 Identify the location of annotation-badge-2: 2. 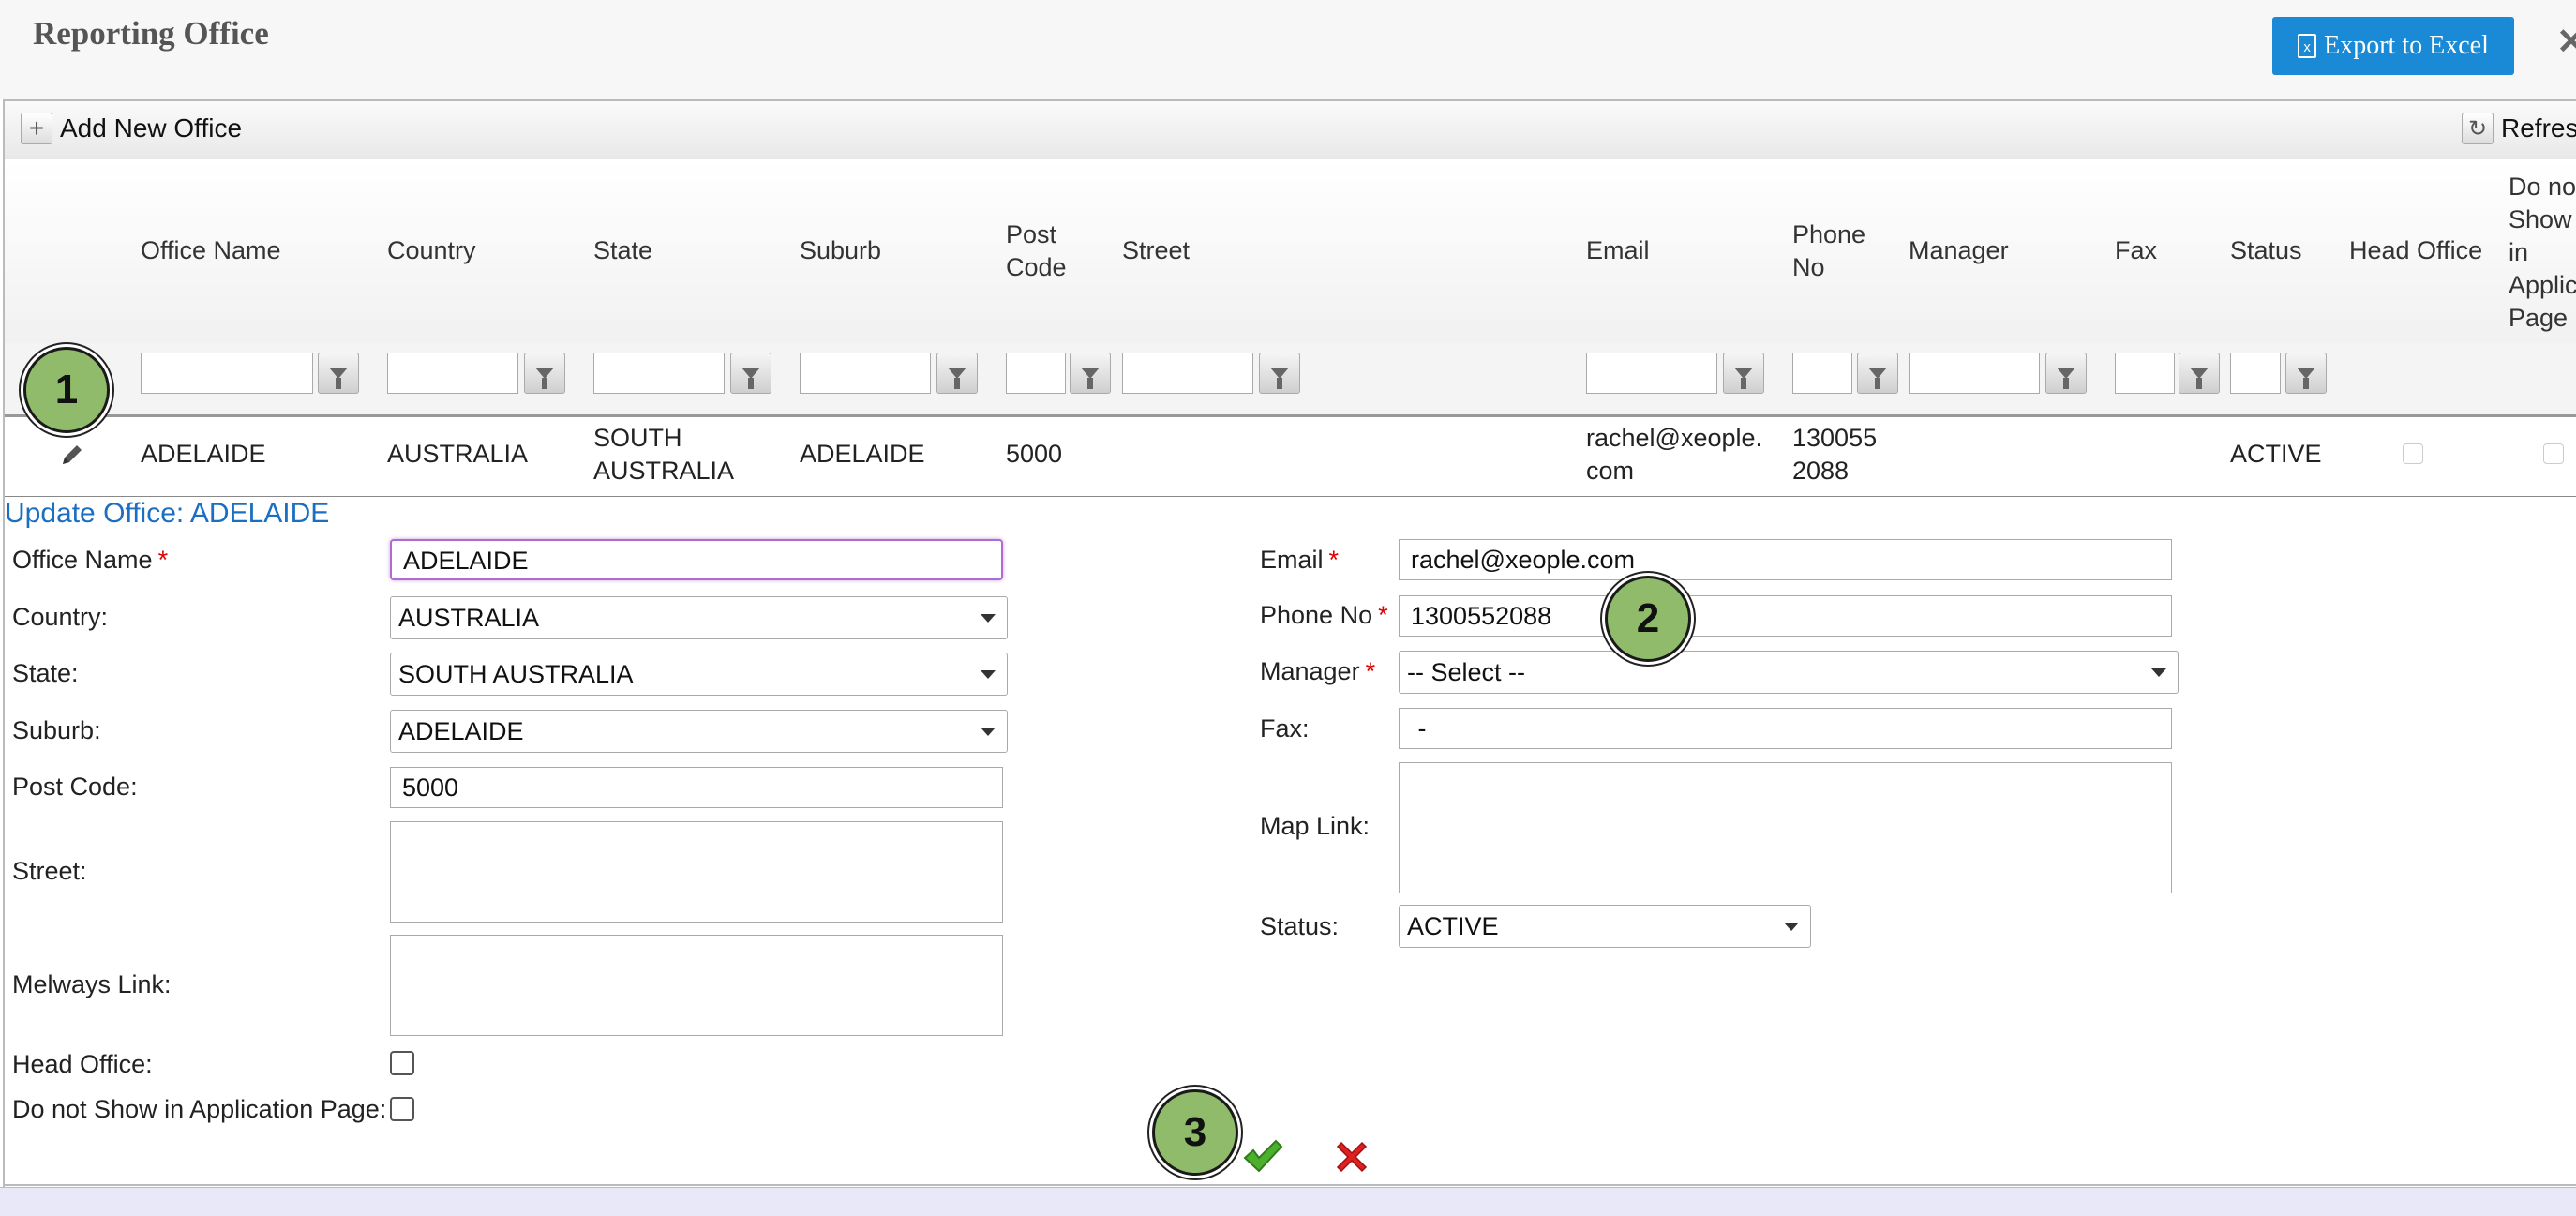
(1648, 619).